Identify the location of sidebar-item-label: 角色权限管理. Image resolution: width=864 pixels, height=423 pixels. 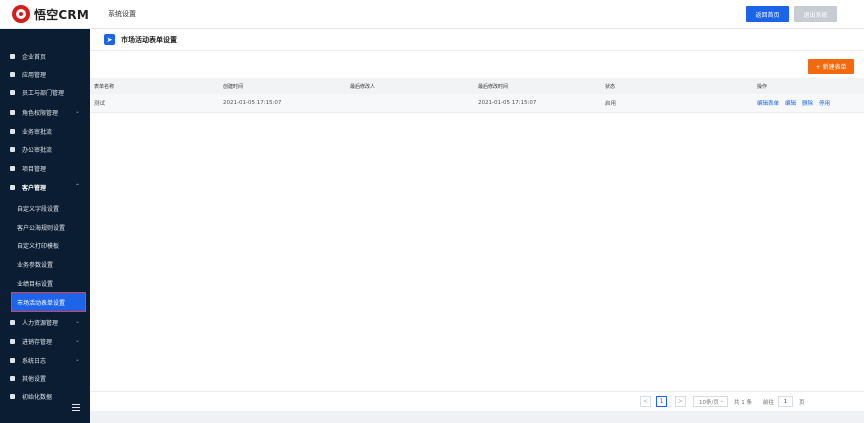
(40, 113).